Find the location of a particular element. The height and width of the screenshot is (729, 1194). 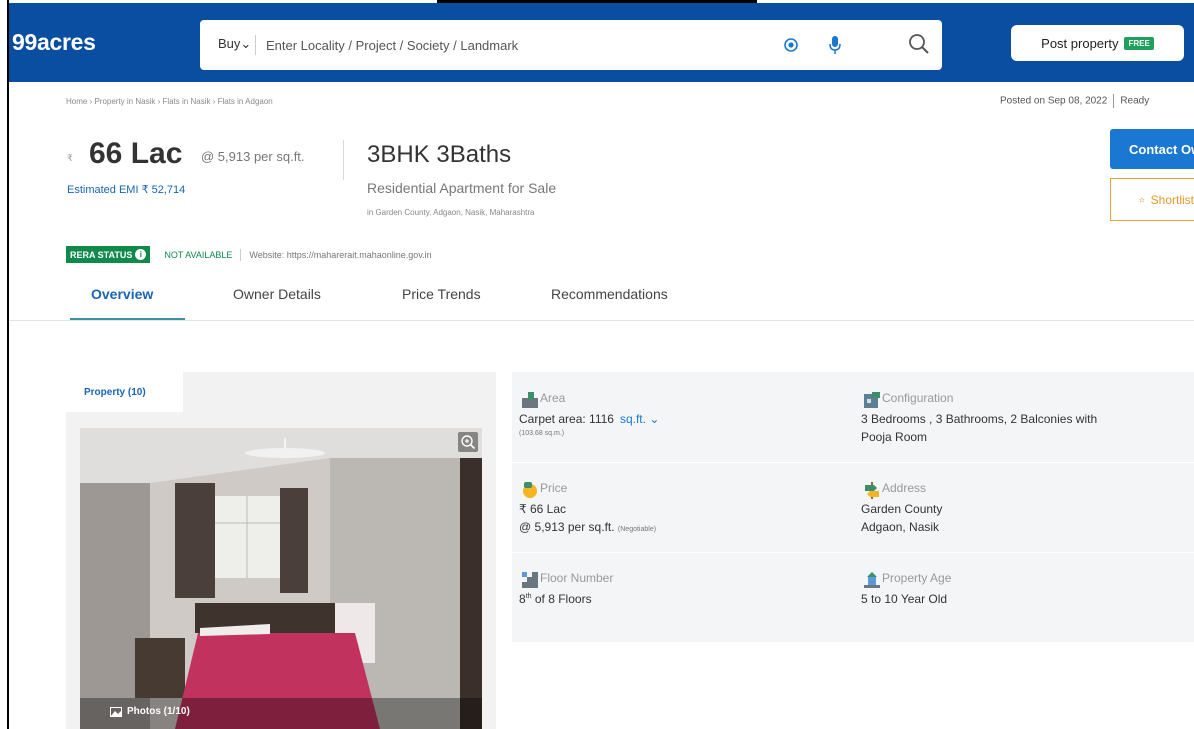

detail-address-label: Address is located at coordinates (904, 488).